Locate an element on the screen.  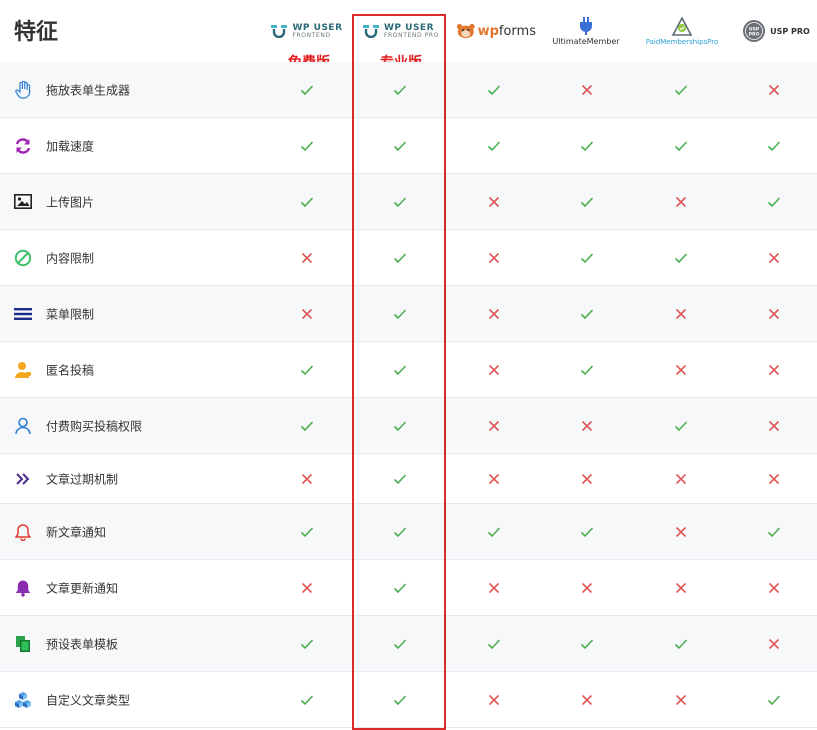
table-row: 加载速度 is located at coordinates (408, 146).